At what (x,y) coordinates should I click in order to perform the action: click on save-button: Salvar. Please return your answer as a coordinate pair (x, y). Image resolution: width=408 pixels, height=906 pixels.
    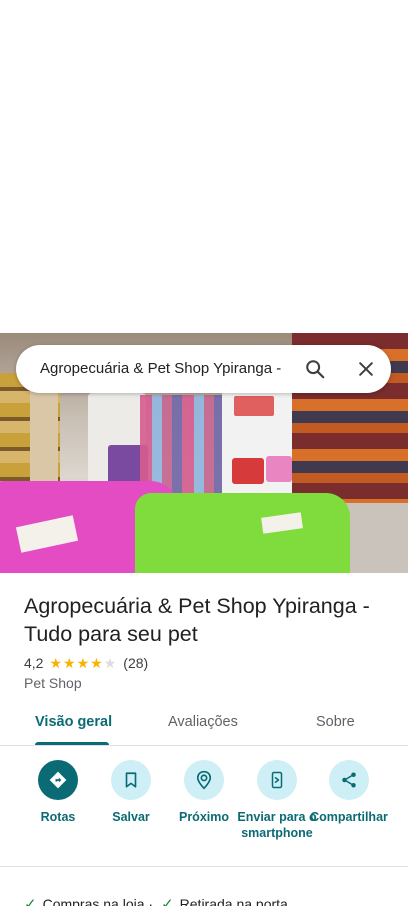
    Looking at the image, I should click on (131, 792).